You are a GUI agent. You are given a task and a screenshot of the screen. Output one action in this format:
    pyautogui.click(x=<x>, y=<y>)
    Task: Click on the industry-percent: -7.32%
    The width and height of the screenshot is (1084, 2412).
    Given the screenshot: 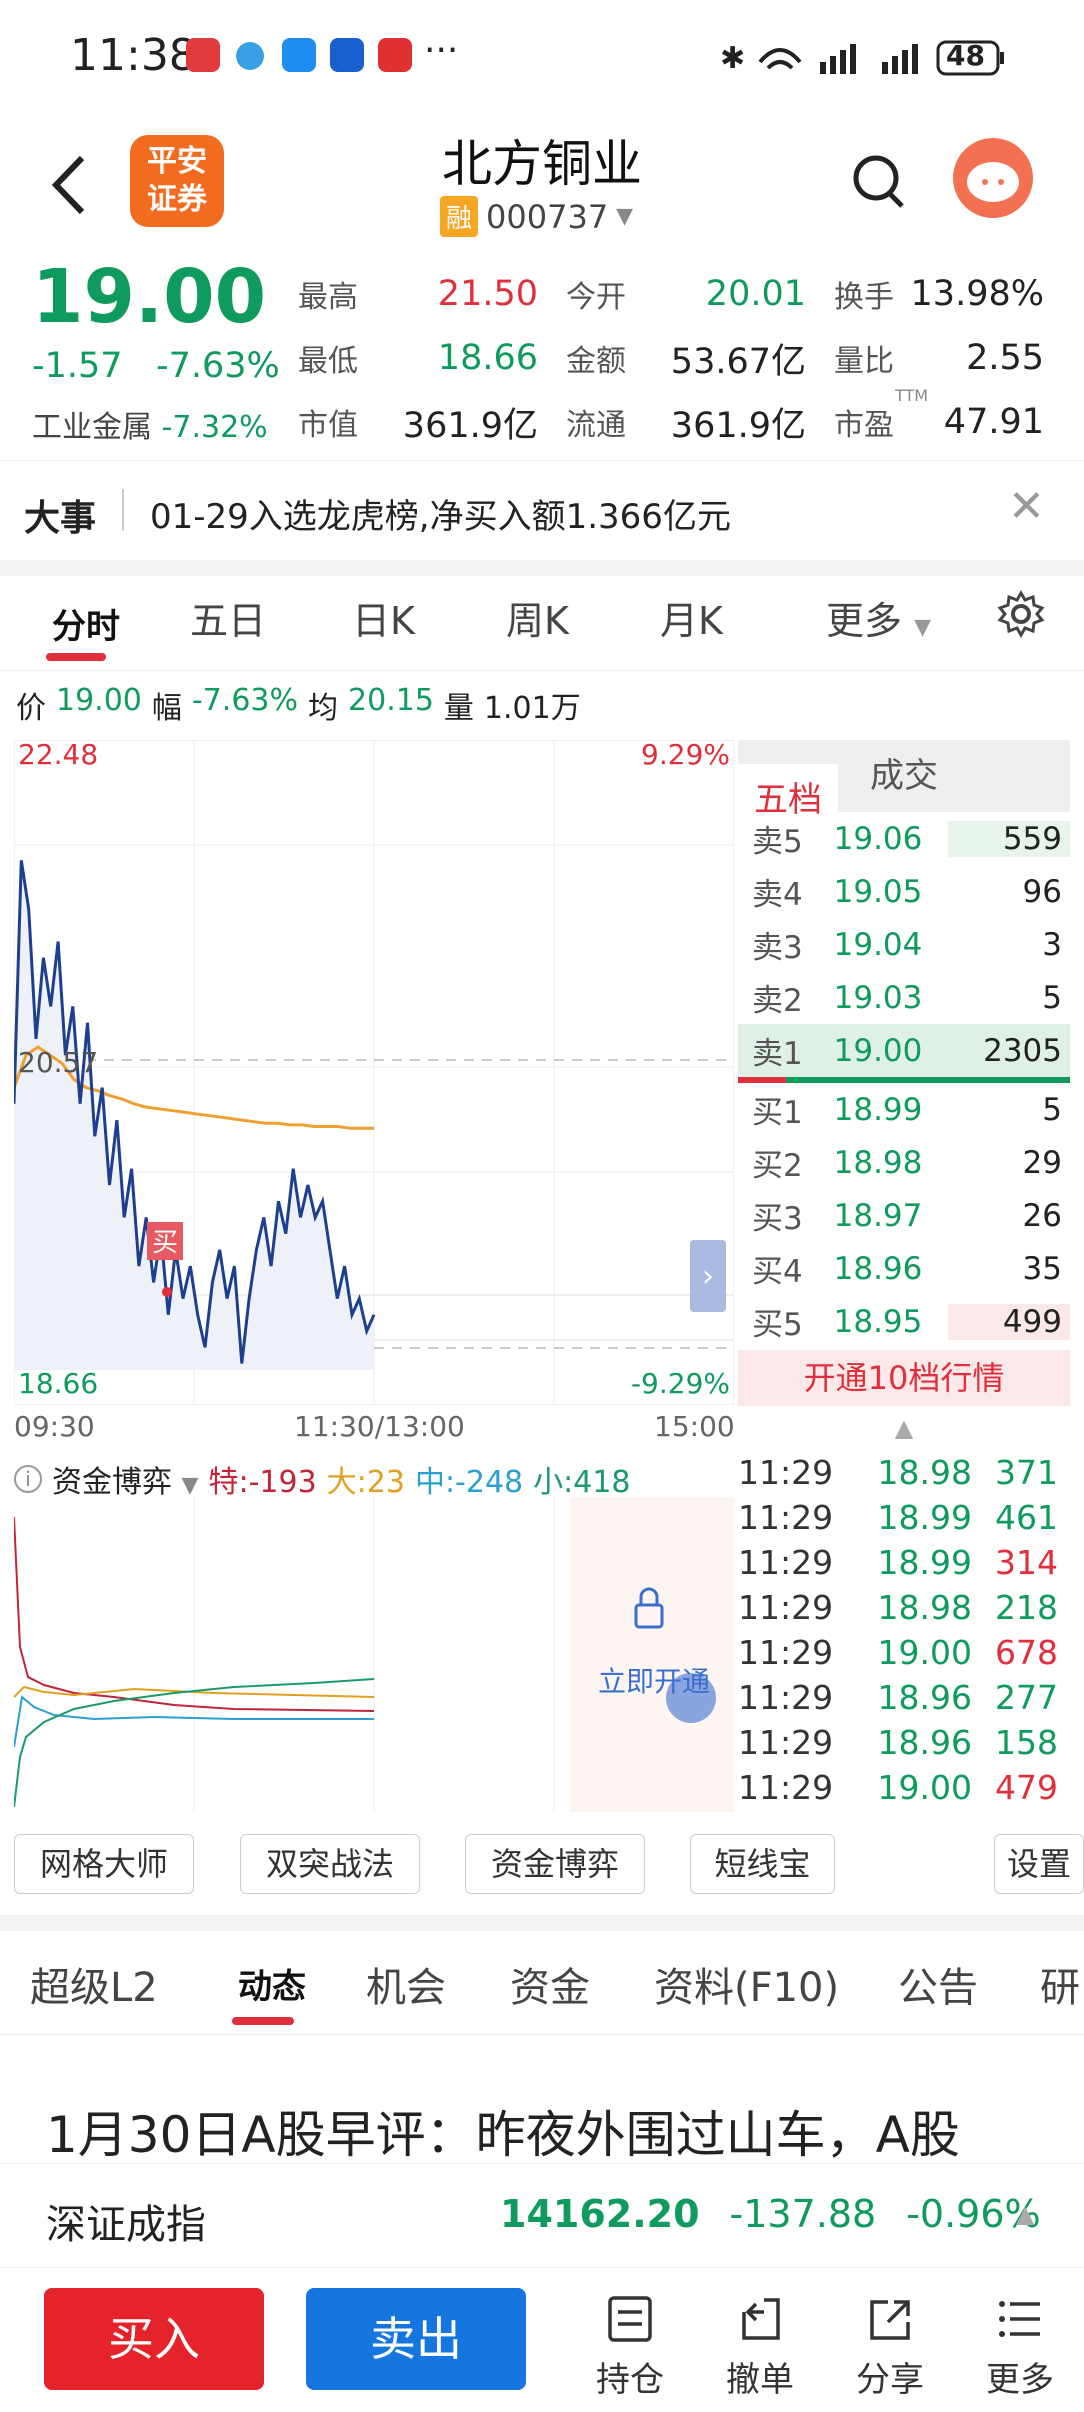 What is the action you would take?
    pyautogui.click(x=214, y=427)
    